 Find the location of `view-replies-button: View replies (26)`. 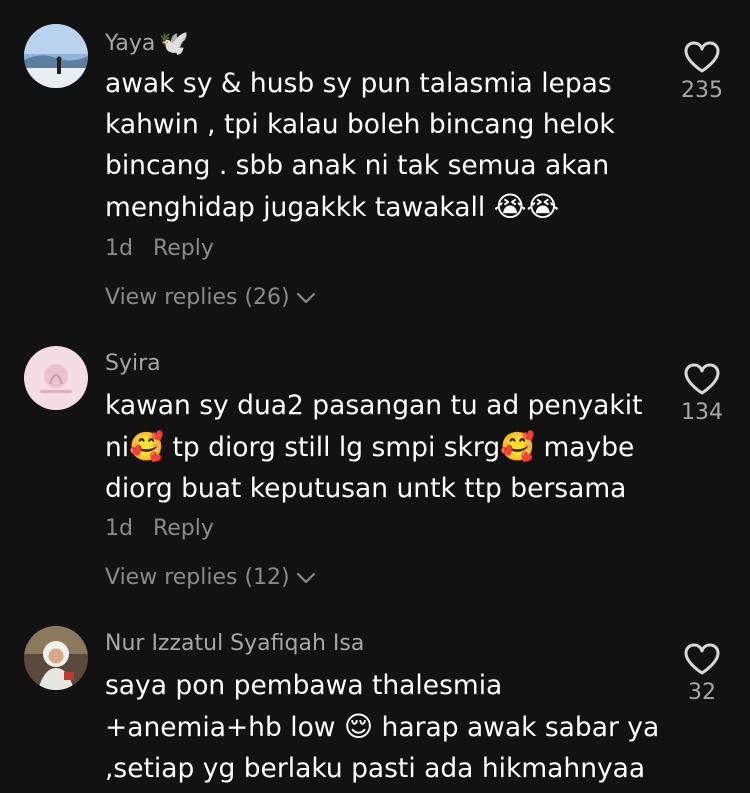

view-replies-button: View replies (26) is located at coordinates (210, 297).